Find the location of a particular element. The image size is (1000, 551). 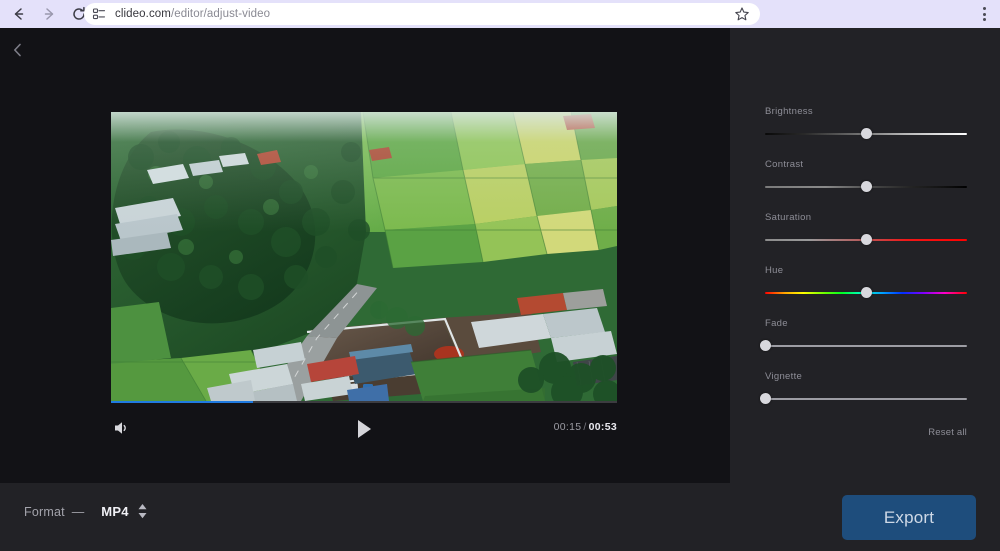

track-fill-vignette is located at coordinates (866, 399).